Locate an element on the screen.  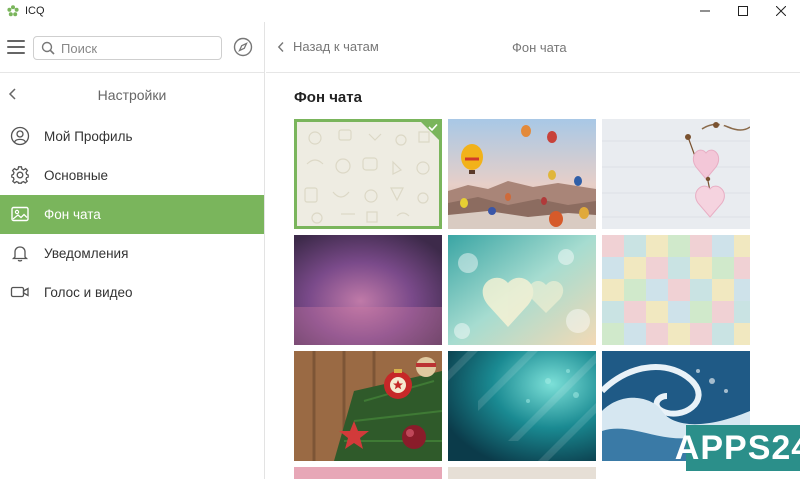
sidebar-item-label: Фон чата is located at coordinates (72, 214).